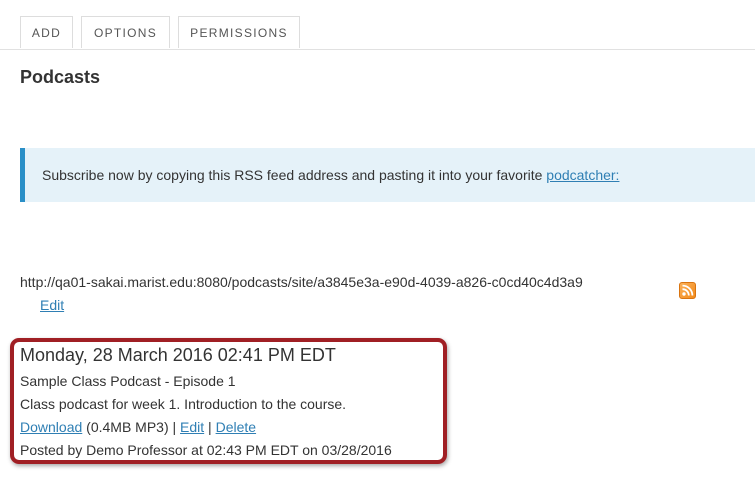  What do you see at coordinates (192, 427) in the screenshot?
I see `podcast-edit-link: Edit` at bounding box center [192, 427].